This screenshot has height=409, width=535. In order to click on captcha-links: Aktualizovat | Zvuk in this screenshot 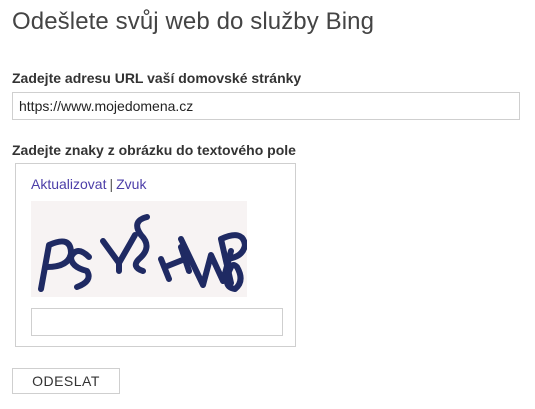, I will do `click(88, 184)`.